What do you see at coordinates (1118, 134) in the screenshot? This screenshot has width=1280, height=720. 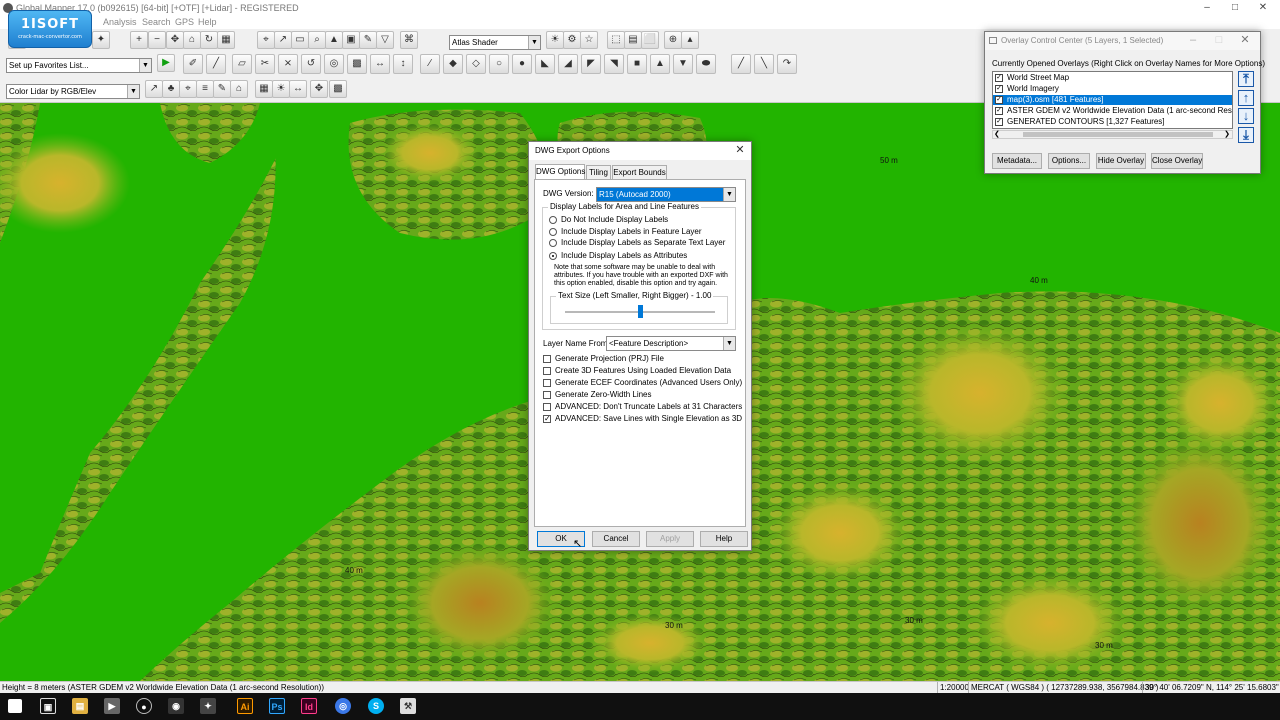 I see `scrollbar-thumb` at bounding box center [1118, 134].